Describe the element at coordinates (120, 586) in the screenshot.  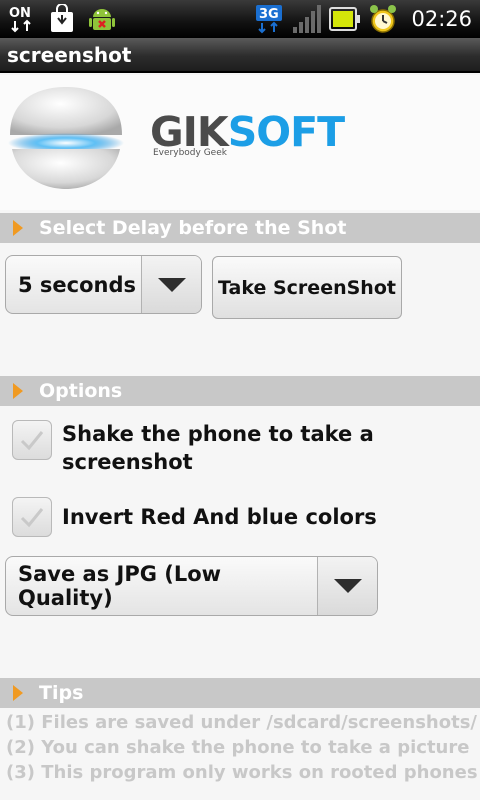
I see `format-value: Save as JPG (Low Quality)` at that location.